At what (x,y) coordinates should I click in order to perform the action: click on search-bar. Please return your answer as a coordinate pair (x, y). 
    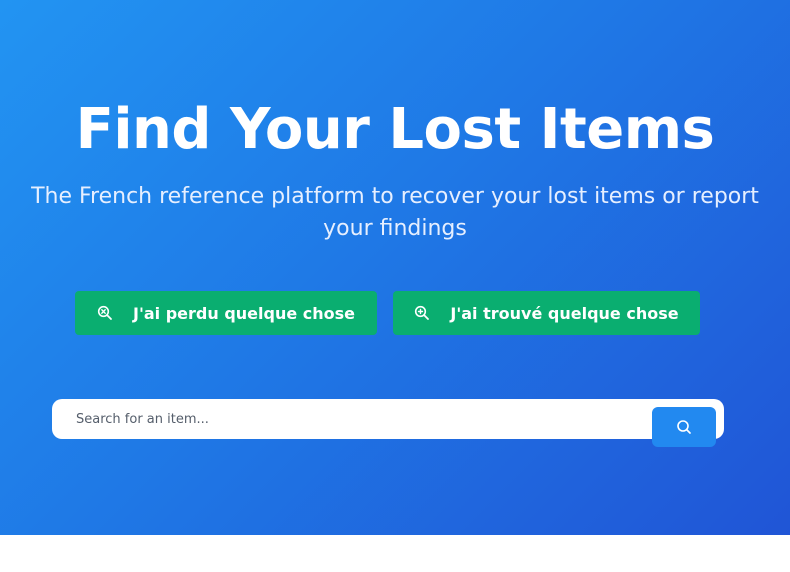
    Looking at the image, I should click on (388, 419).